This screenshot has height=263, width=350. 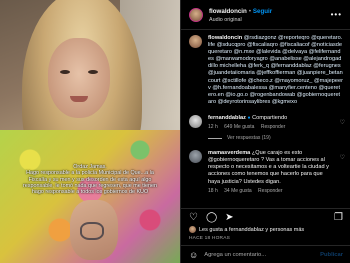 I want to click on replies-line, so click(x=215, y=138).